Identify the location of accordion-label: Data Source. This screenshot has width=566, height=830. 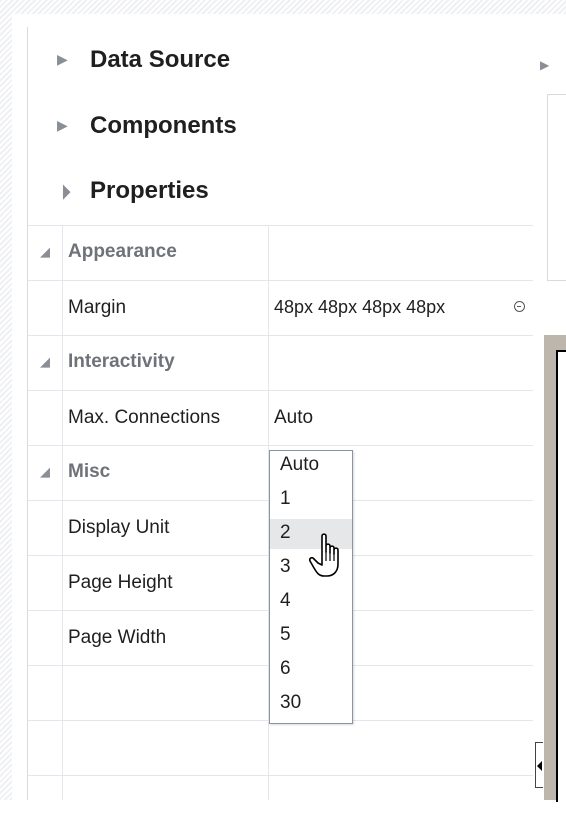
(160, 59).